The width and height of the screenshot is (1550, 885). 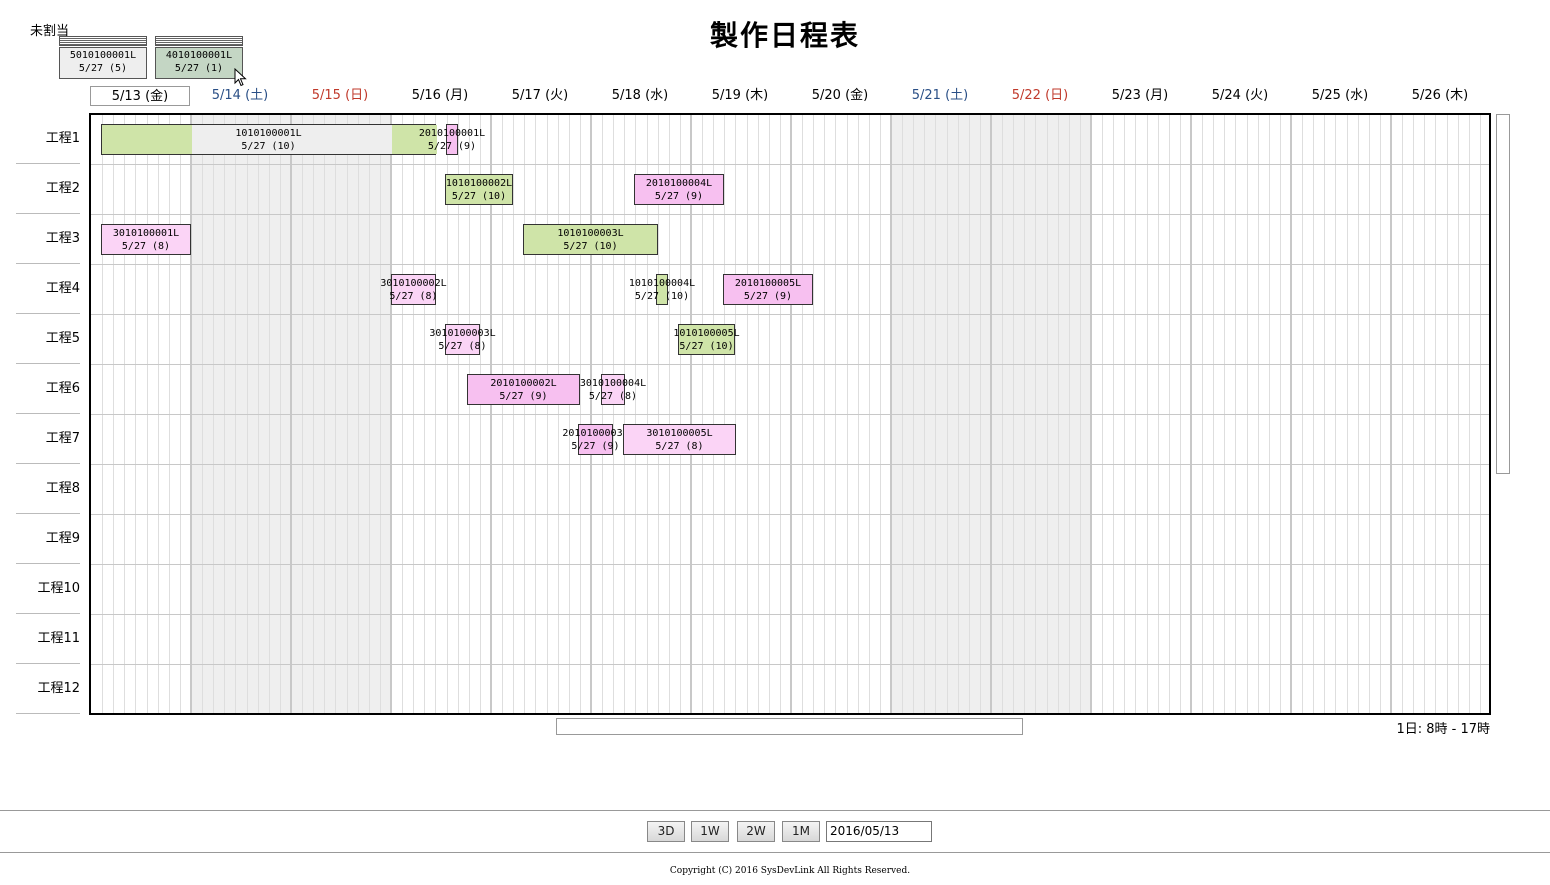 I want to click on day-header: 5/16 (月), so click(x=440, y=96).